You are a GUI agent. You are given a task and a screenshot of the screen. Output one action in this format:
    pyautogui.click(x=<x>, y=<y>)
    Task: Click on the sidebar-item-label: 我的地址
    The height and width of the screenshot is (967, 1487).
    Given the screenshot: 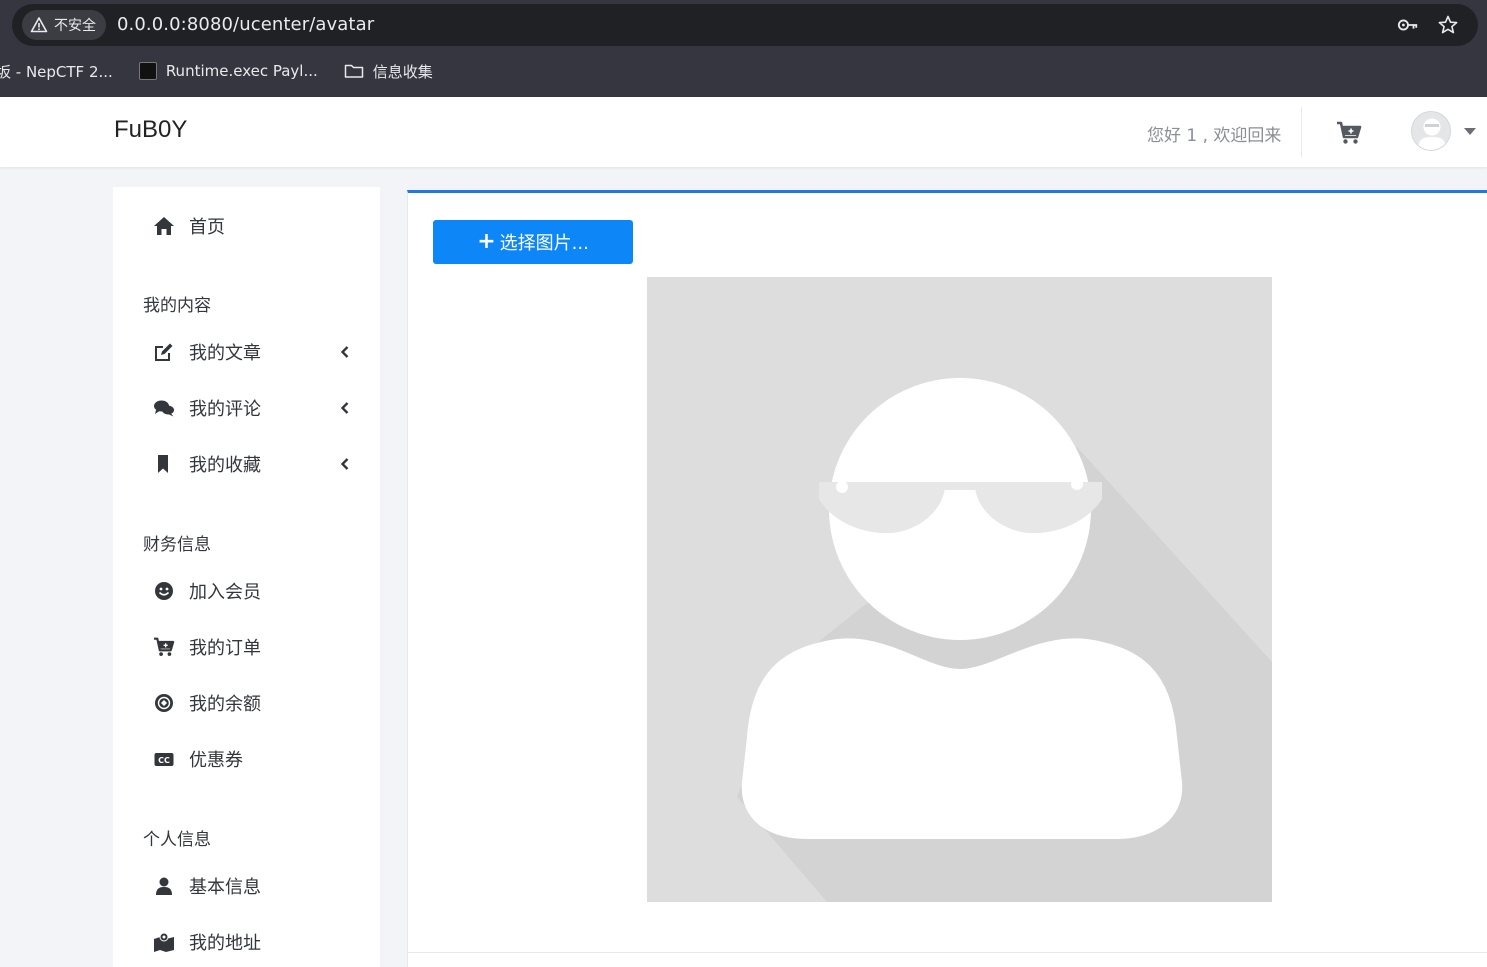 What is the action you would take?
    pyautogui.click(x=225, y=943)
    